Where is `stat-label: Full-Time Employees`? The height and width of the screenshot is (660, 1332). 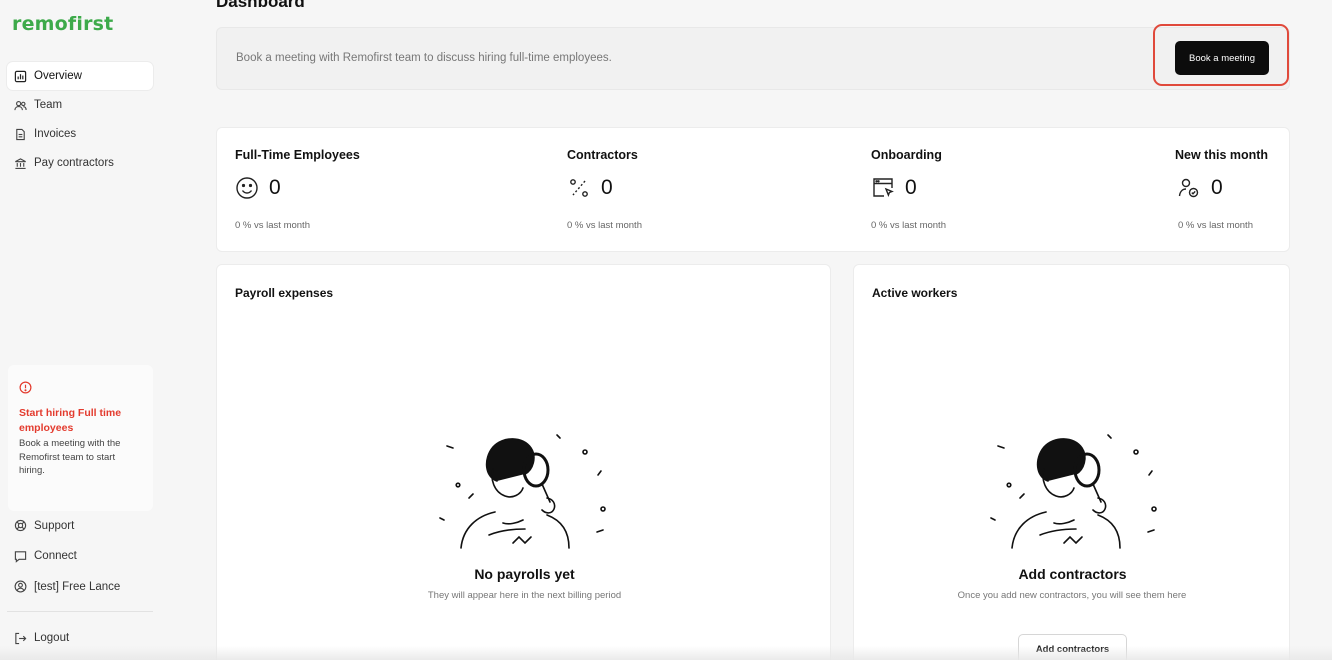
stat-label: Full-Time Employees is located at coordinates (297, 155).